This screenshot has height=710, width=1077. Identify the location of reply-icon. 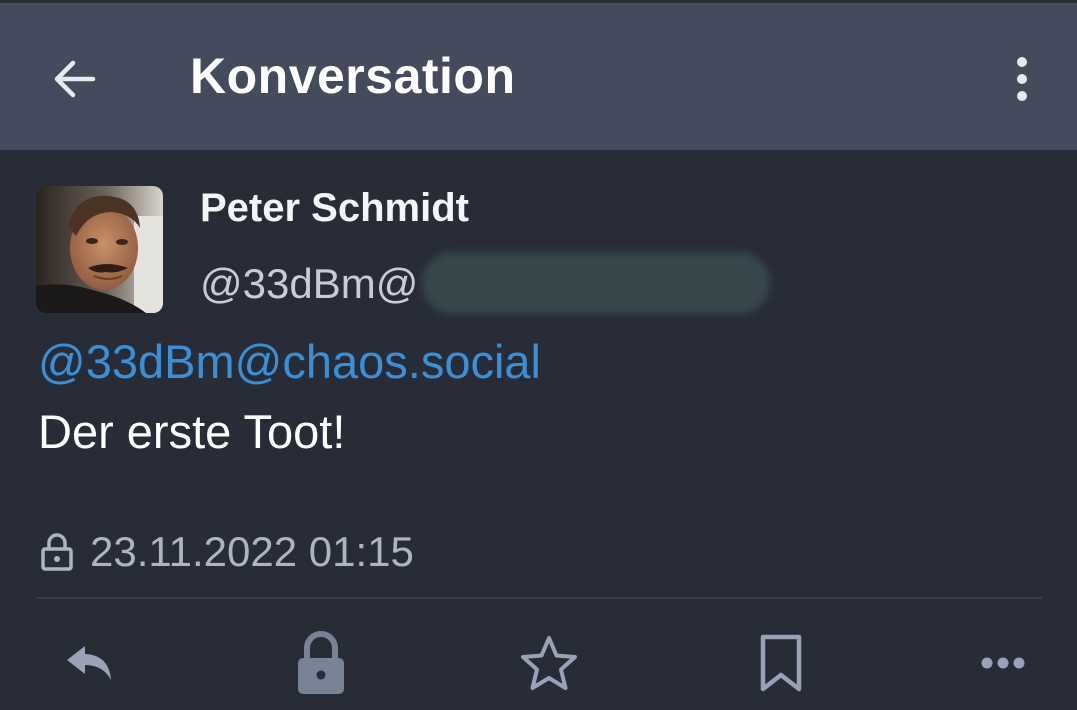
(89, 663).